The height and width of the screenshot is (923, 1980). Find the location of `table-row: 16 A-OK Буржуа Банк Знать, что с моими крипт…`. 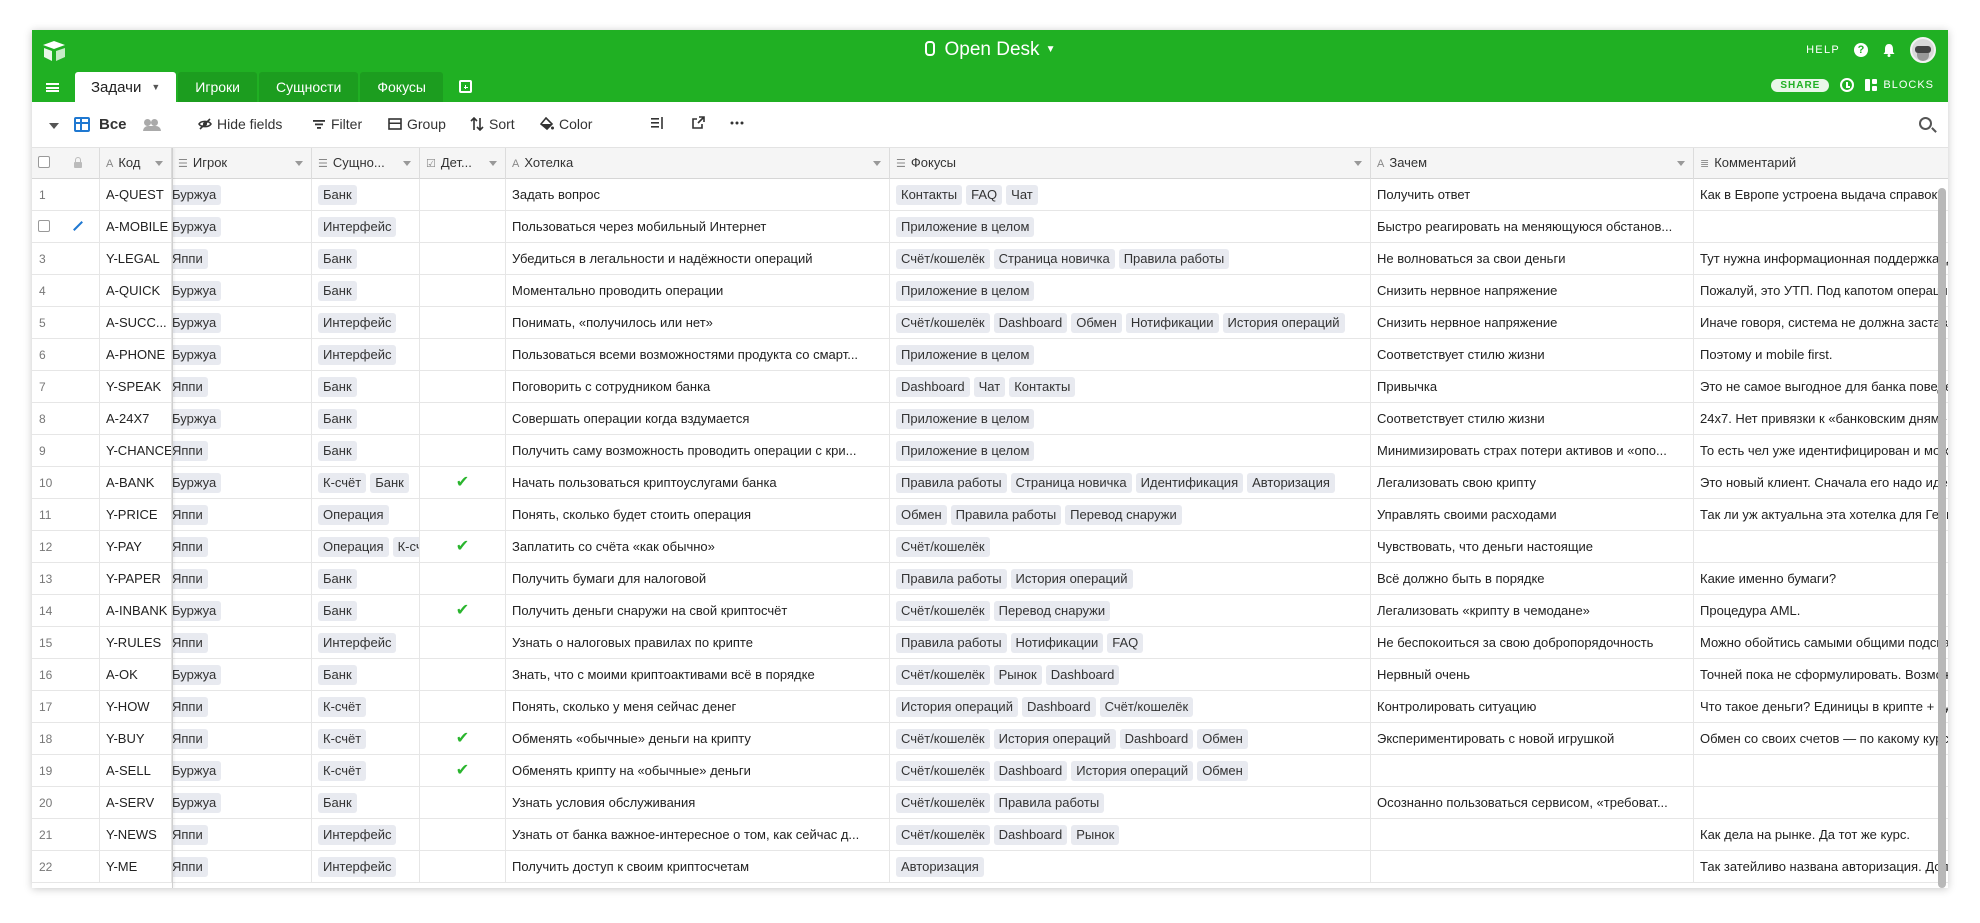

table-row: 16 A-OK Буржуа Банк Знать, что с моими крипт… is located at coordinates (990, 675).